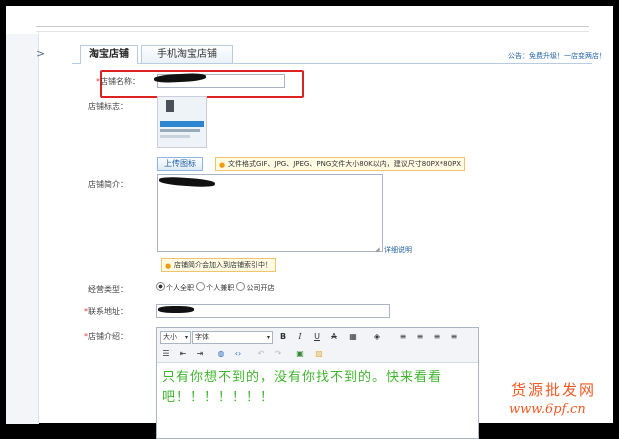  I want to click on top-divider, so click(312, 26).